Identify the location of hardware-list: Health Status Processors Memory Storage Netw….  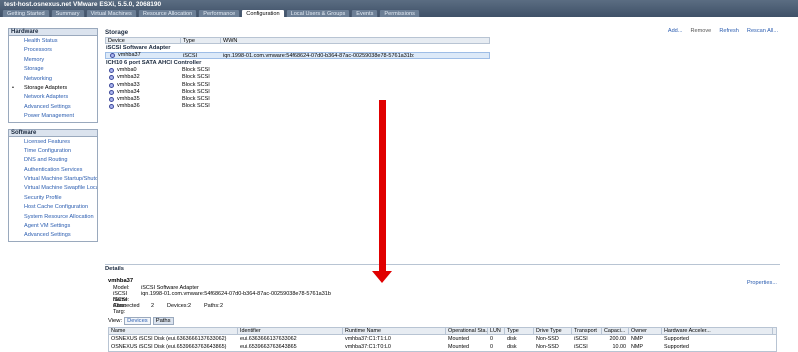
(53, 79).